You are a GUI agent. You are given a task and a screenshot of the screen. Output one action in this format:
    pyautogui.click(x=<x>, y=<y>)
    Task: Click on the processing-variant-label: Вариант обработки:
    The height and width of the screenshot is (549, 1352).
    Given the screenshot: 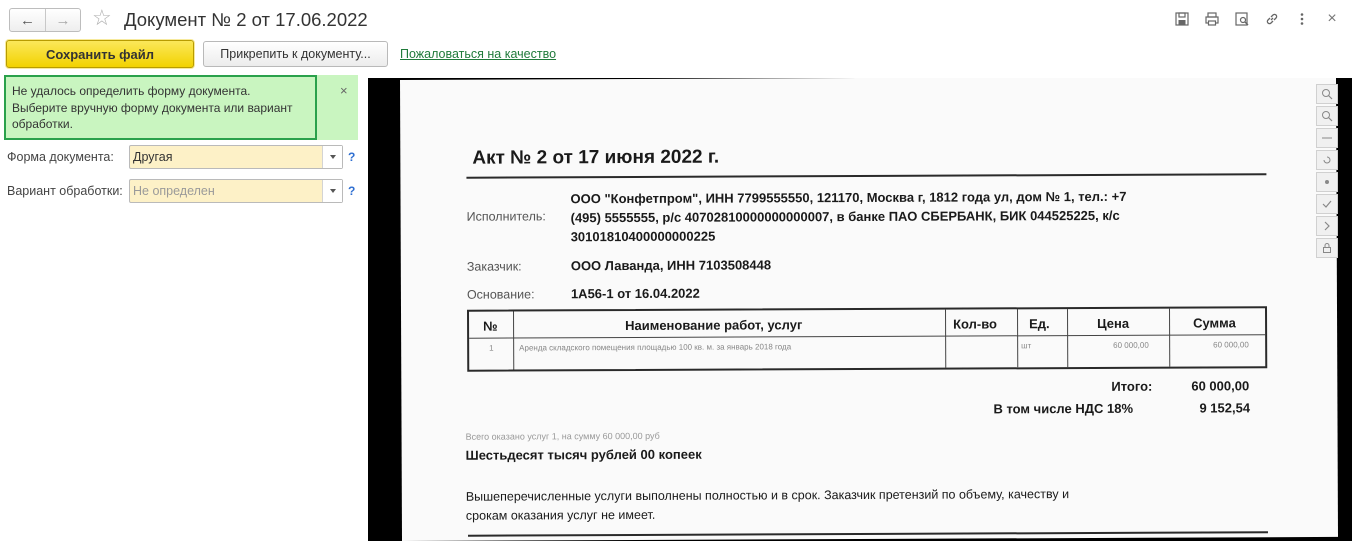 What is the action you would take?
    pyautogui.click(x=65, y=191)
    